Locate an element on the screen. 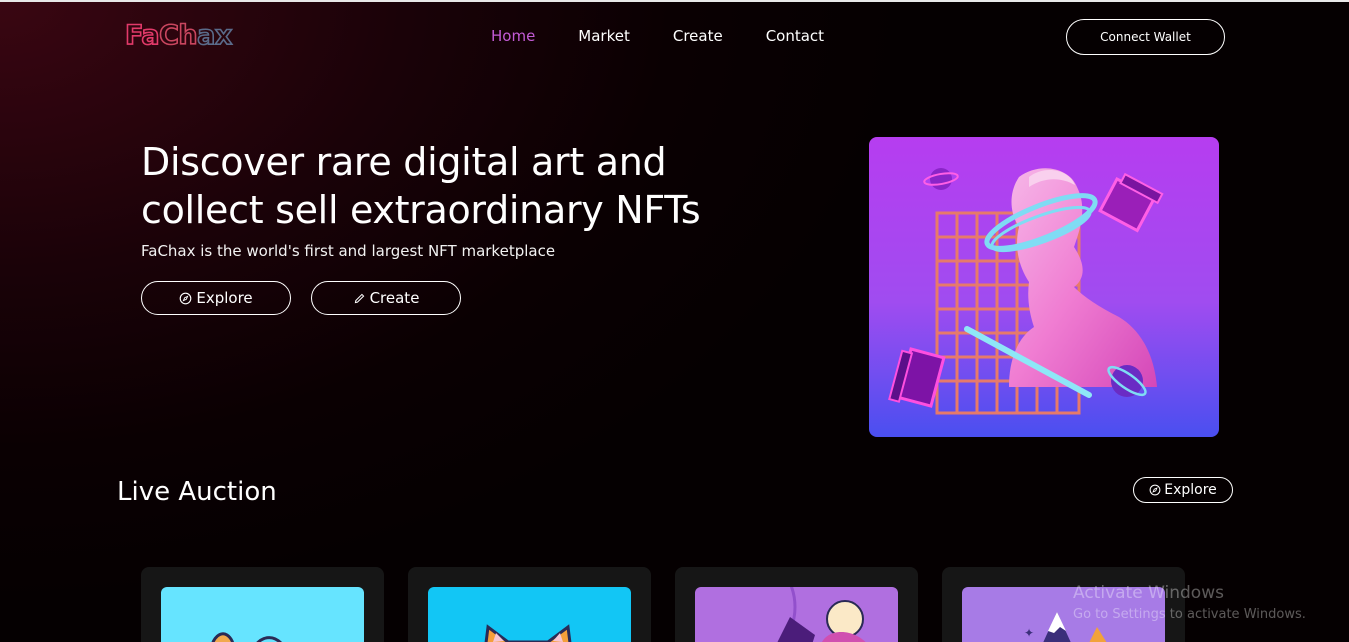  live-auction-explore-label: Explore is located at coordinates (1190, 490).